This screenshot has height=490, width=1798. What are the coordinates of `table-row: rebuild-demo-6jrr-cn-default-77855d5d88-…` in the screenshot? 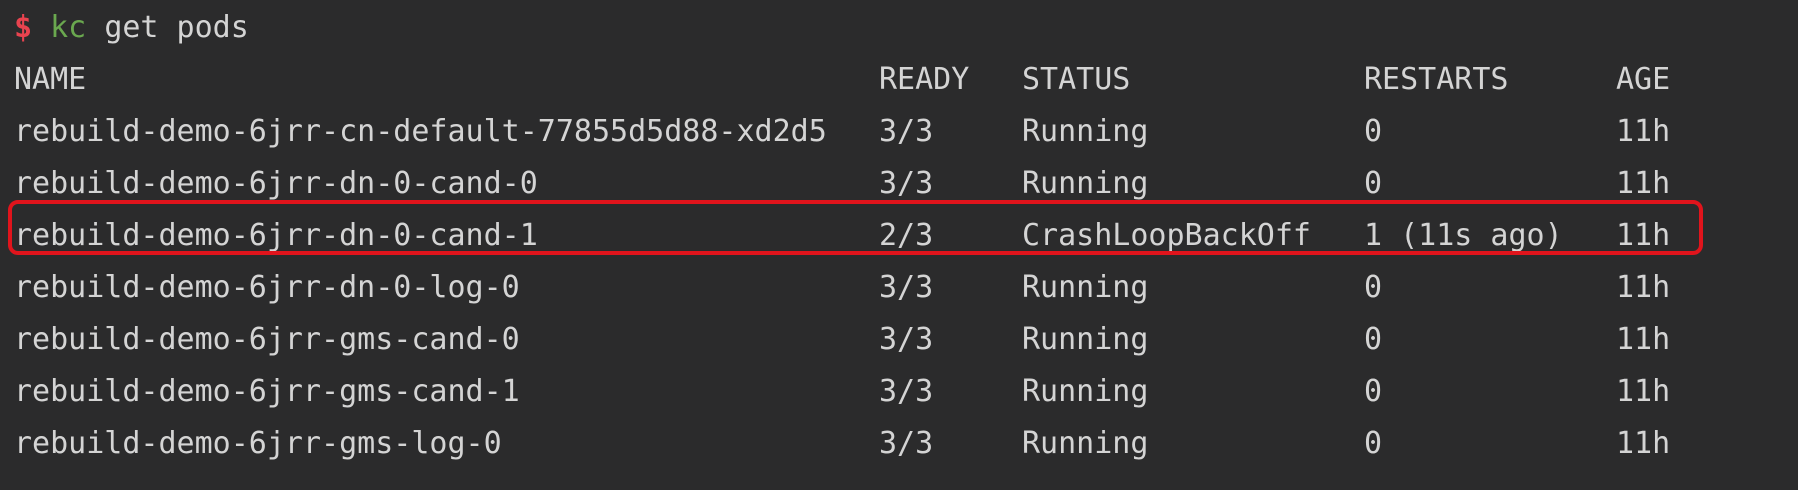 It's located at (899, 132).